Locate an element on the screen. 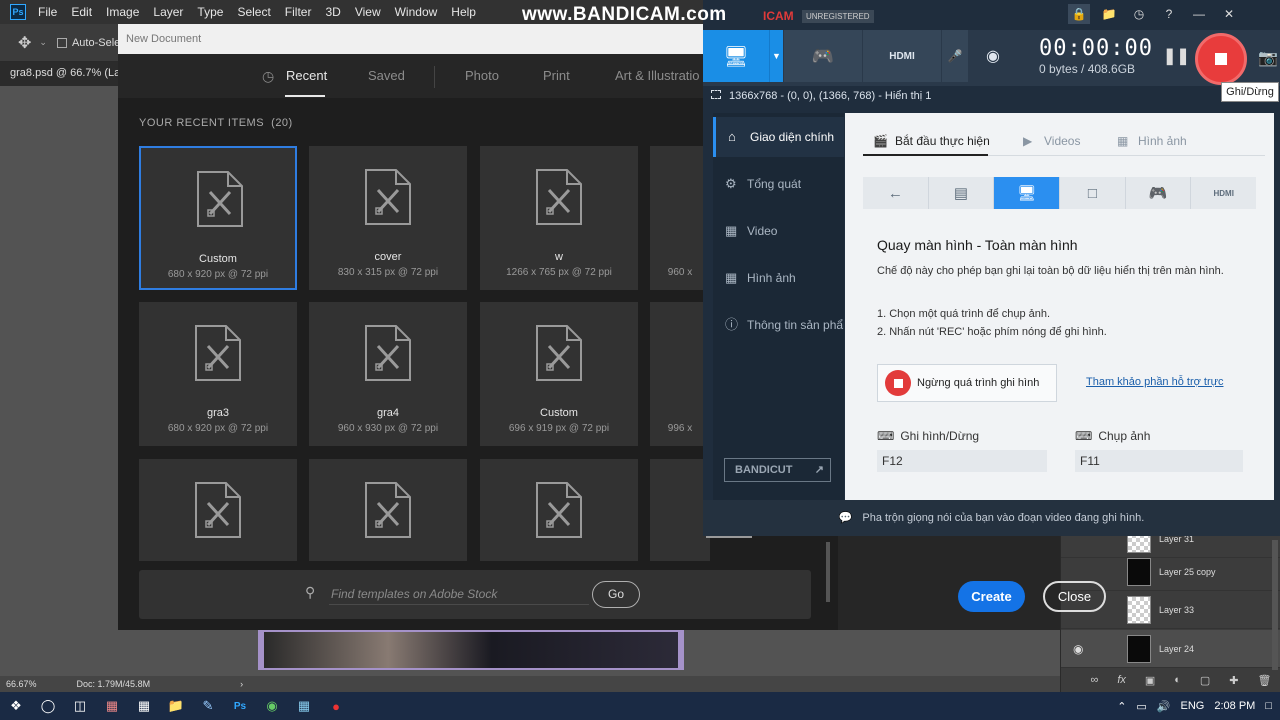  notes-icon: ▦ is located at coordinates (304, 706).